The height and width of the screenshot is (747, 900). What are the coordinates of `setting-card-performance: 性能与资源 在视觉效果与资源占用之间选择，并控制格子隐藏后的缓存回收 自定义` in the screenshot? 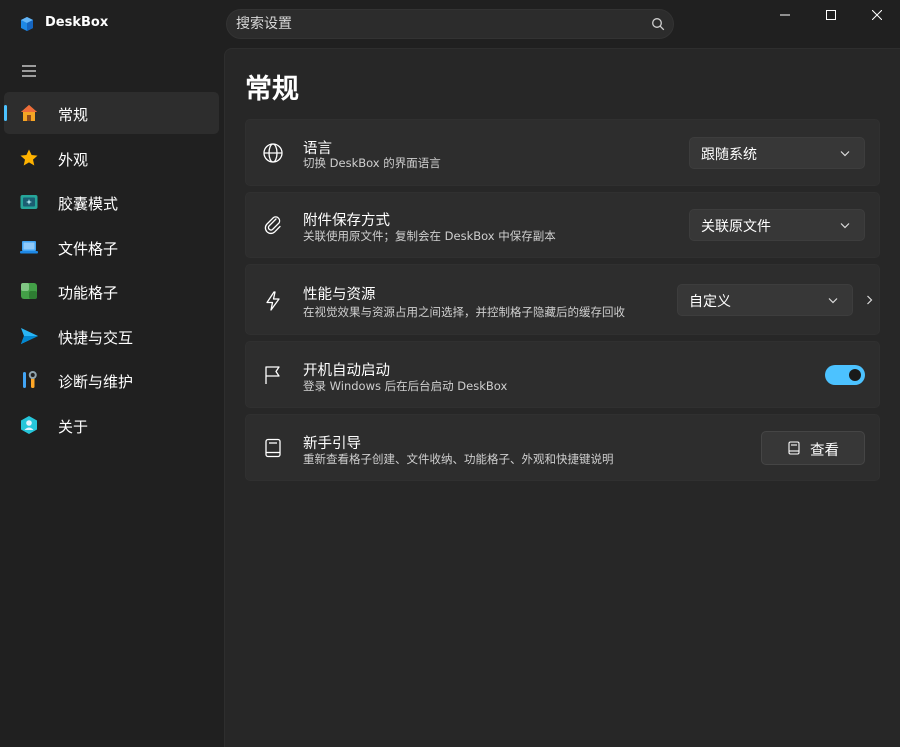 It's located at (562, 299).